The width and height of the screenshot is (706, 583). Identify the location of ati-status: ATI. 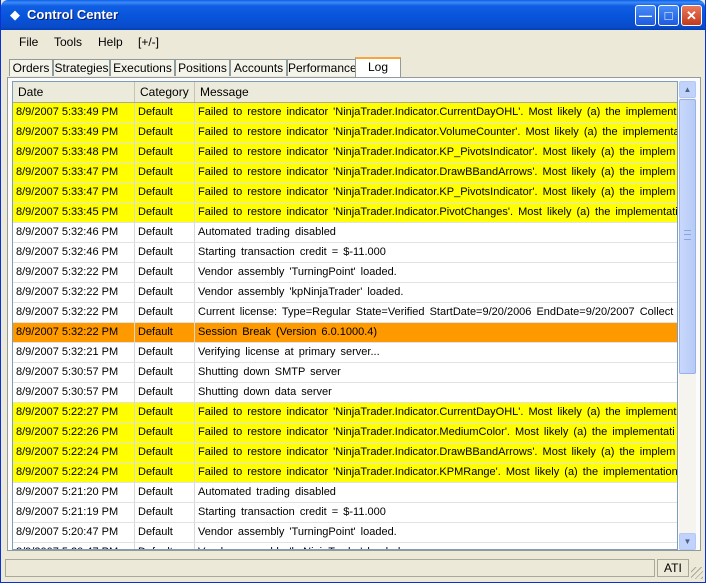
(673, 568).